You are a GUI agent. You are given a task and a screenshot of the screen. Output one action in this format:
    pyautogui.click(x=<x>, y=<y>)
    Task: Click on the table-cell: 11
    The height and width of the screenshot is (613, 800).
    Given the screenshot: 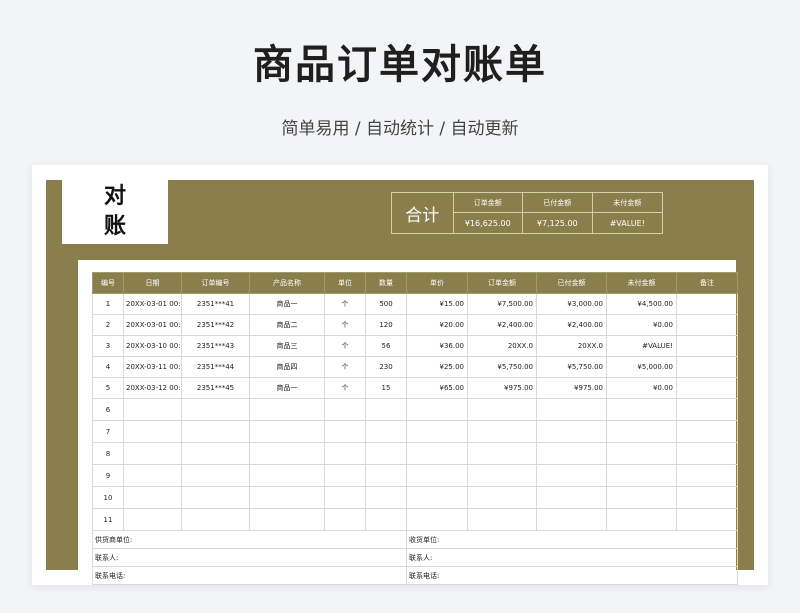 What is the action you would take?
    pyautogui.click(x=108, y=519)
    